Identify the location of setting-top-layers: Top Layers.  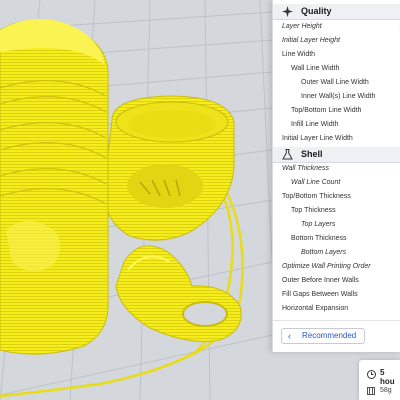
(318, 224).